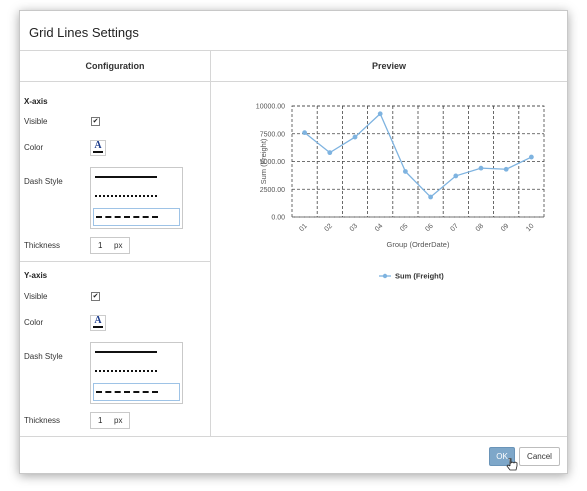 Image resolution: width=587 pixels, height=491 pixels. I want to click on x-axis-visible-checkbox: ✔, so click(95, 121).